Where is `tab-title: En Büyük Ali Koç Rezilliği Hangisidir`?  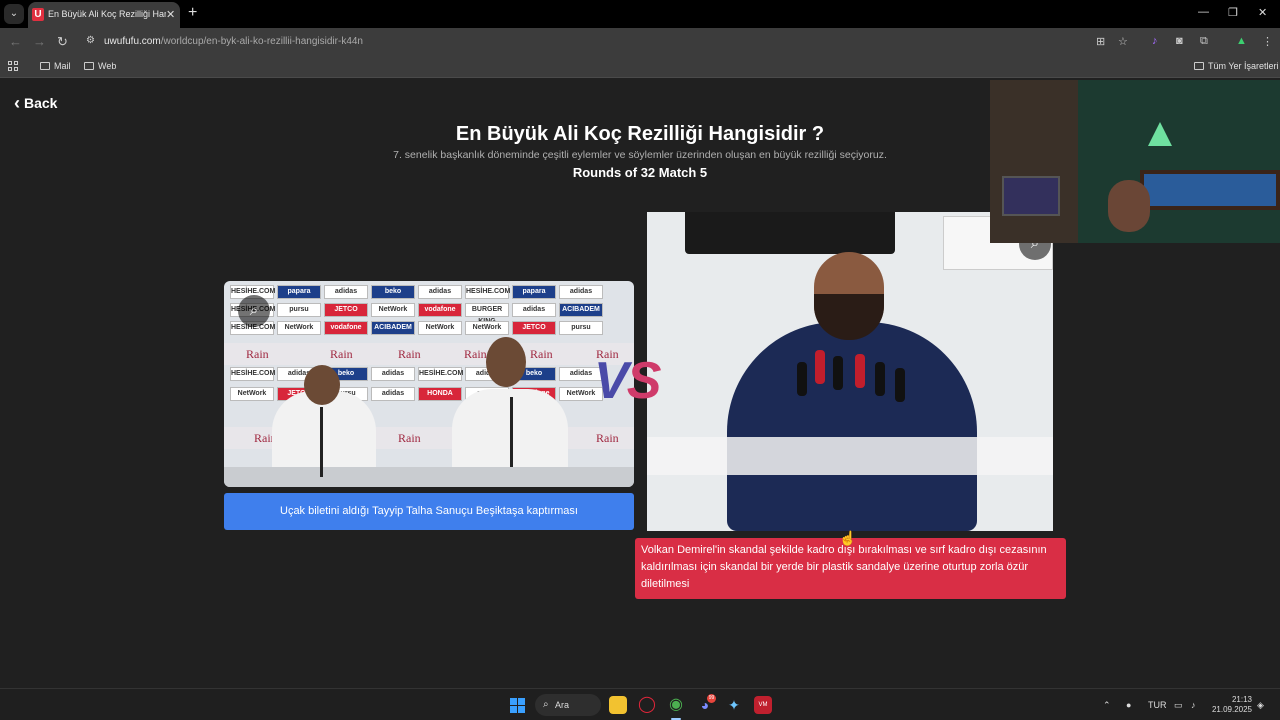 tab-title: En Büyük Ali Koç Rezilliği Hangisidir is located at coordinates (107, 14).